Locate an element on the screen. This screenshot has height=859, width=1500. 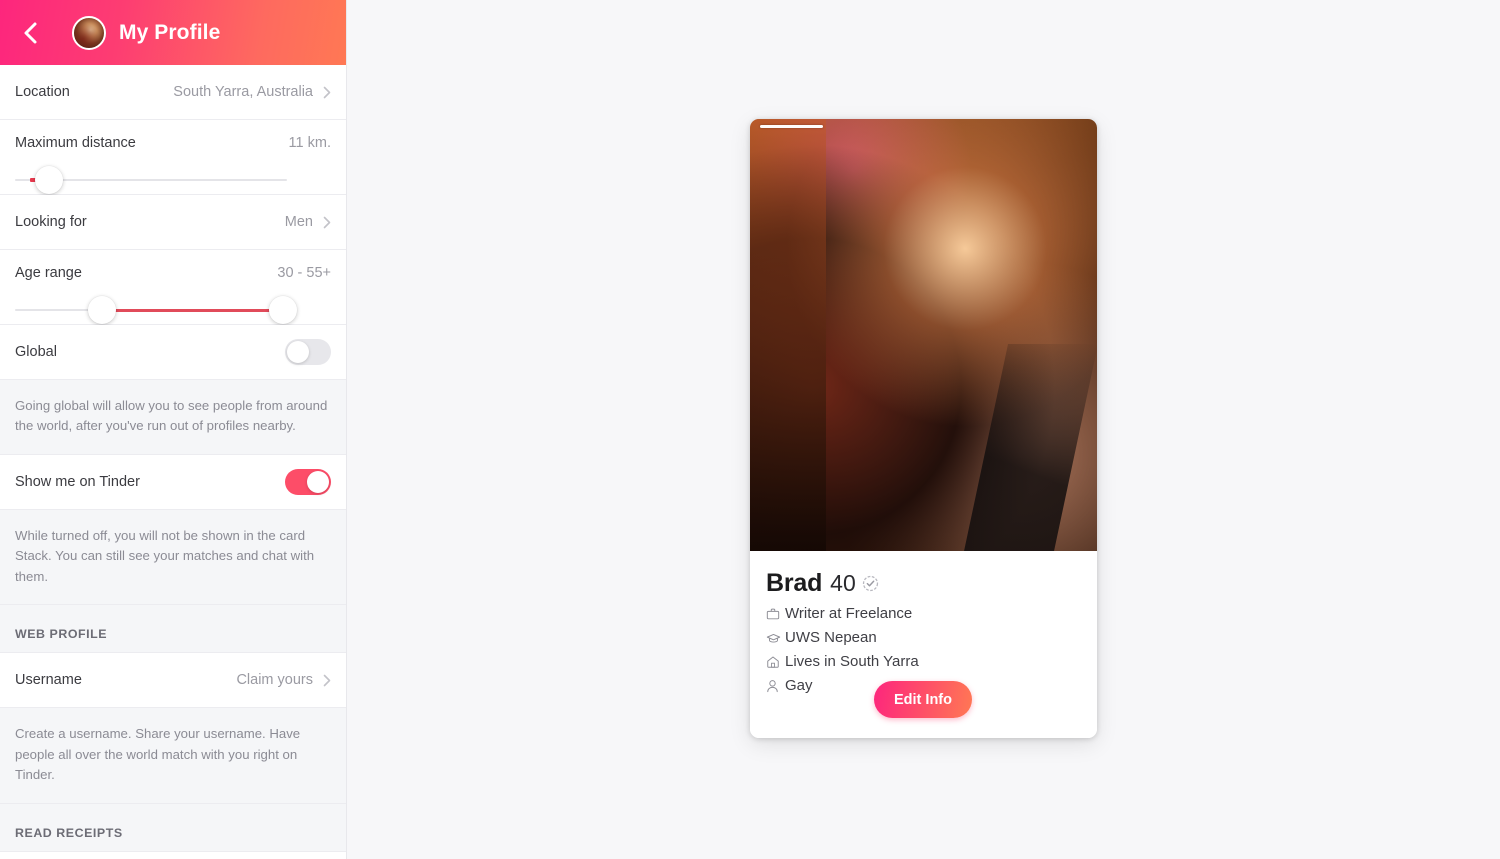
chevron-left-icon is located at coordinates (31, 33).